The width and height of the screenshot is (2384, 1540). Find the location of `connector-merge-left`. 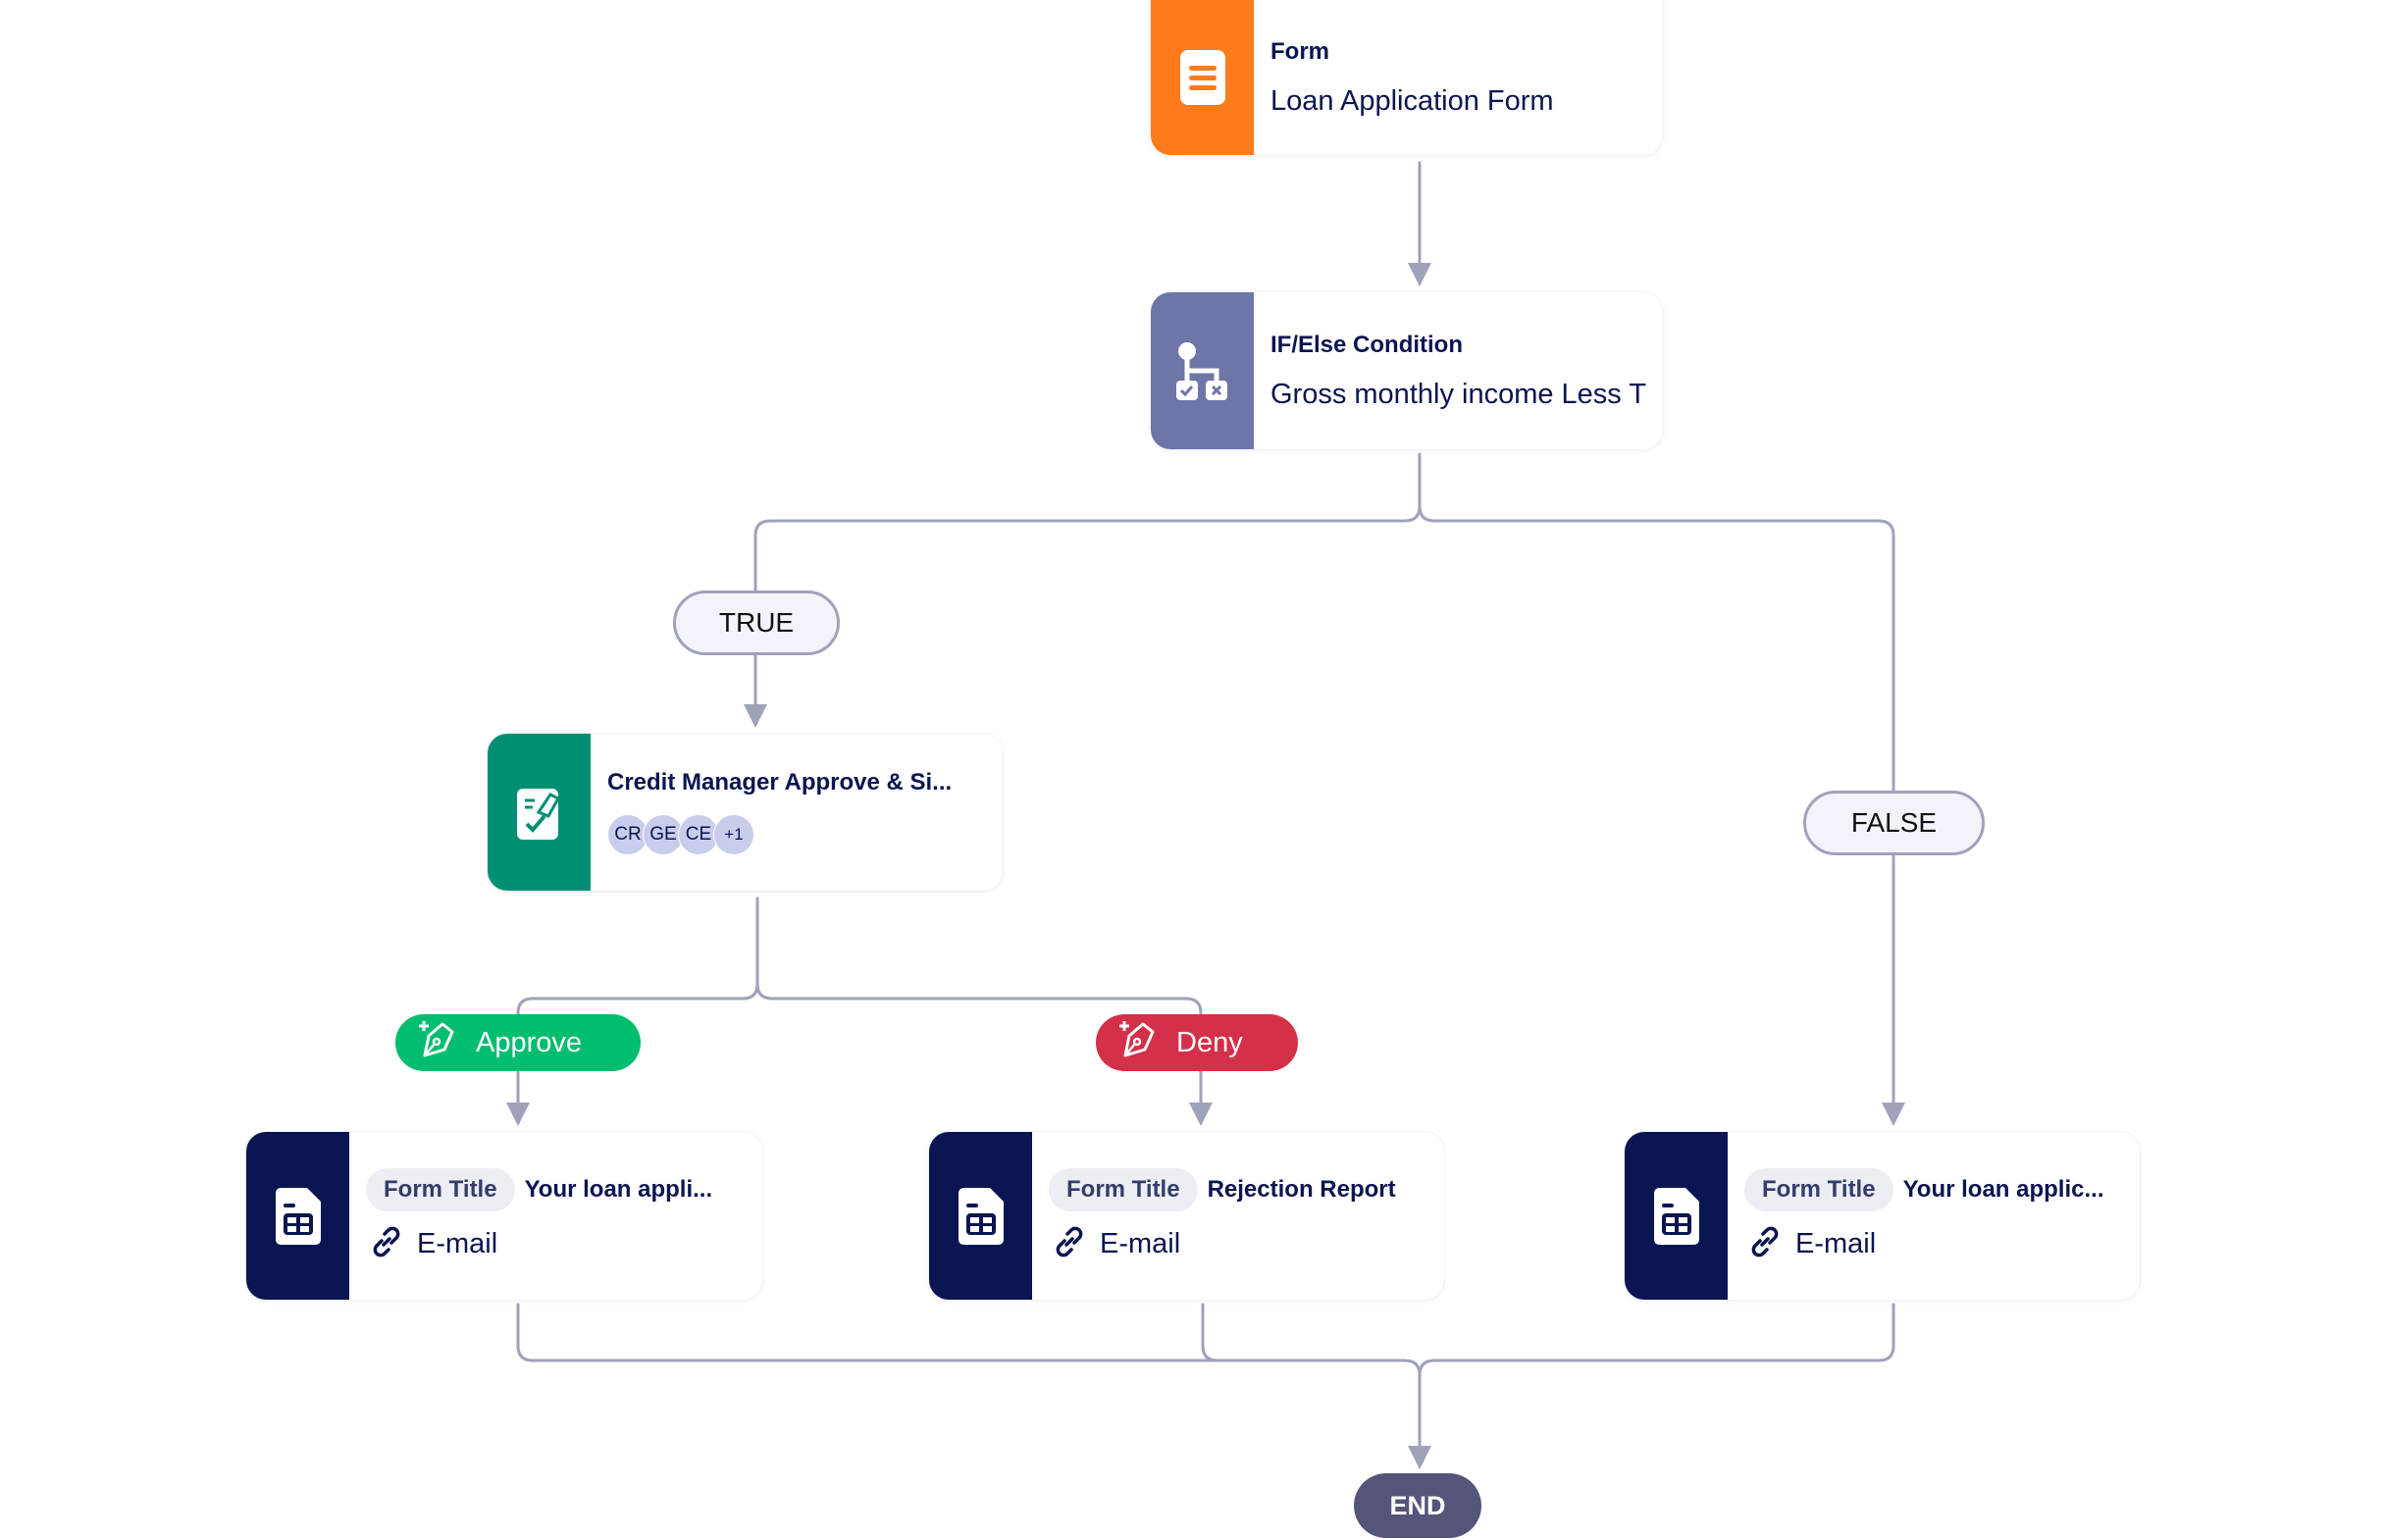

connector-merge-left is located at coordinates (969, 1380).